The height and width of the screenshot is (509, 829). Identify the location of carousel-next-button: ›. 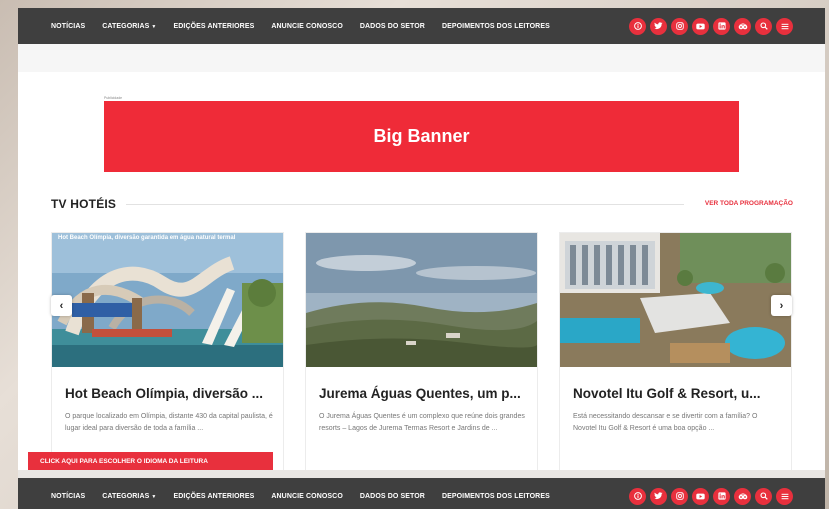
(781, 305).